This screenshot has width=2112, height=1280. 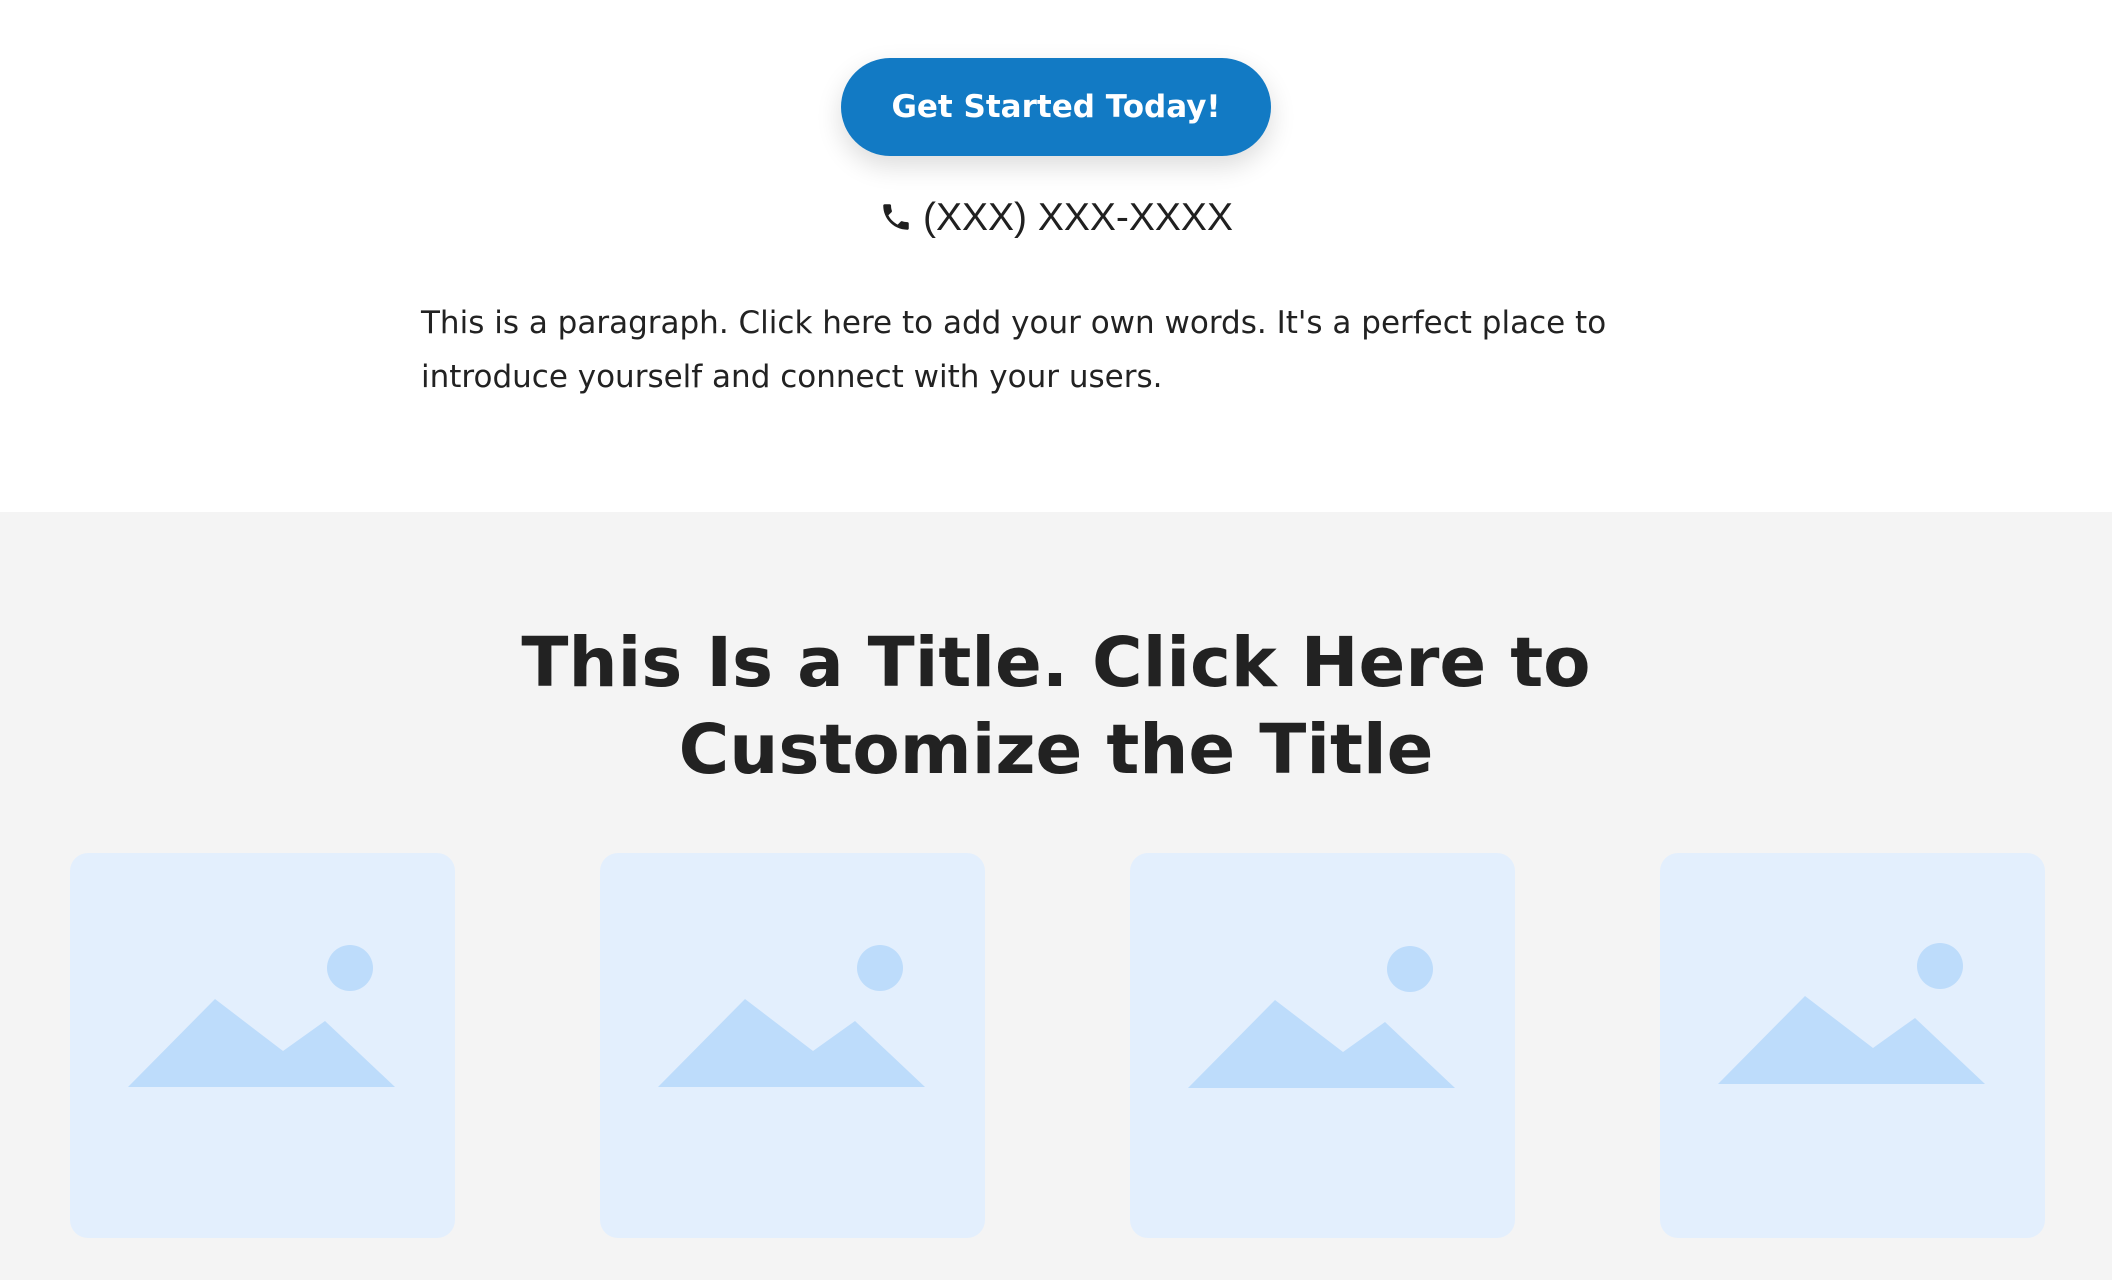 I want to click on section-title-line-2: Customize the Title, so click(x=1056, y=750).